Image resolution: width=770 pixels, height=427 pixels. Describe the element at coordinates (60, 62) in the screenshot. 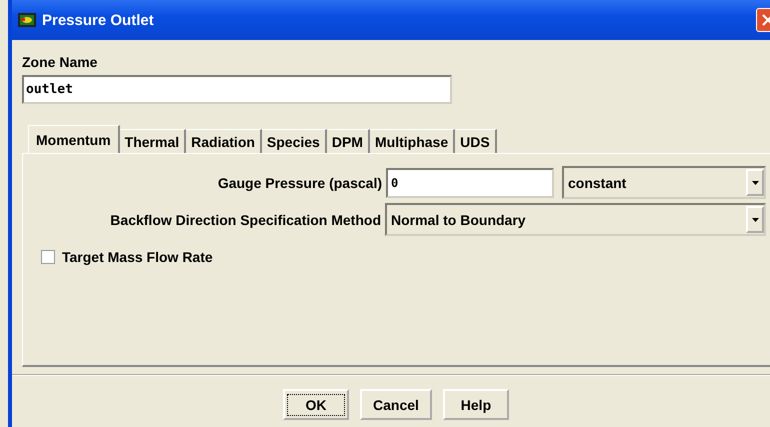

I see `zone-name-label: Zone Name` at that location.